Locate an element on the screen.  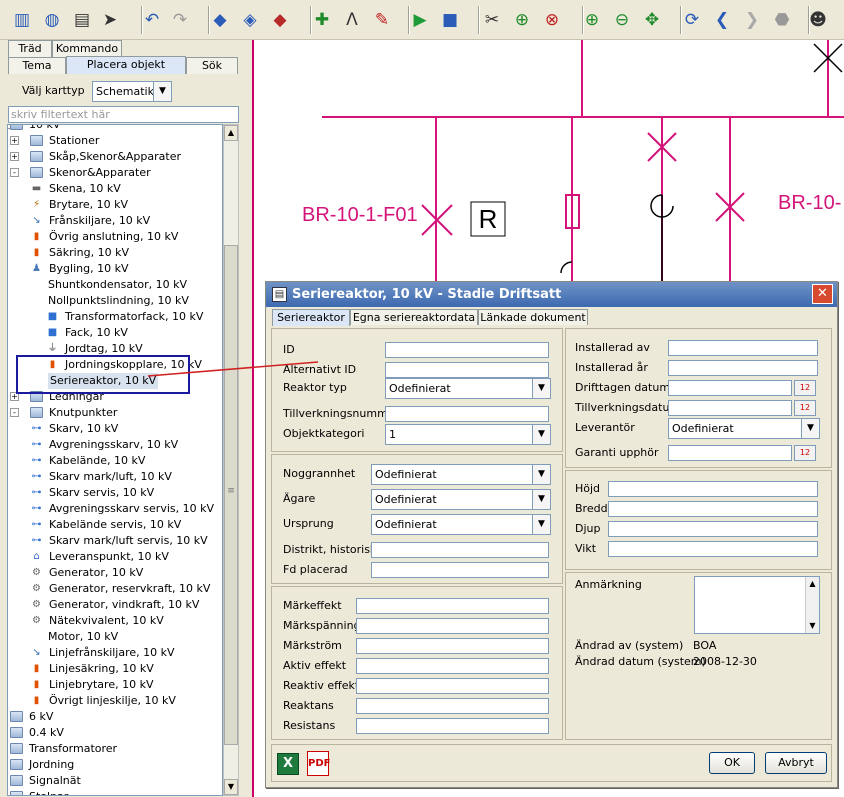
zoom-out-icon: ⊖ is located at coordinates (622, 20).